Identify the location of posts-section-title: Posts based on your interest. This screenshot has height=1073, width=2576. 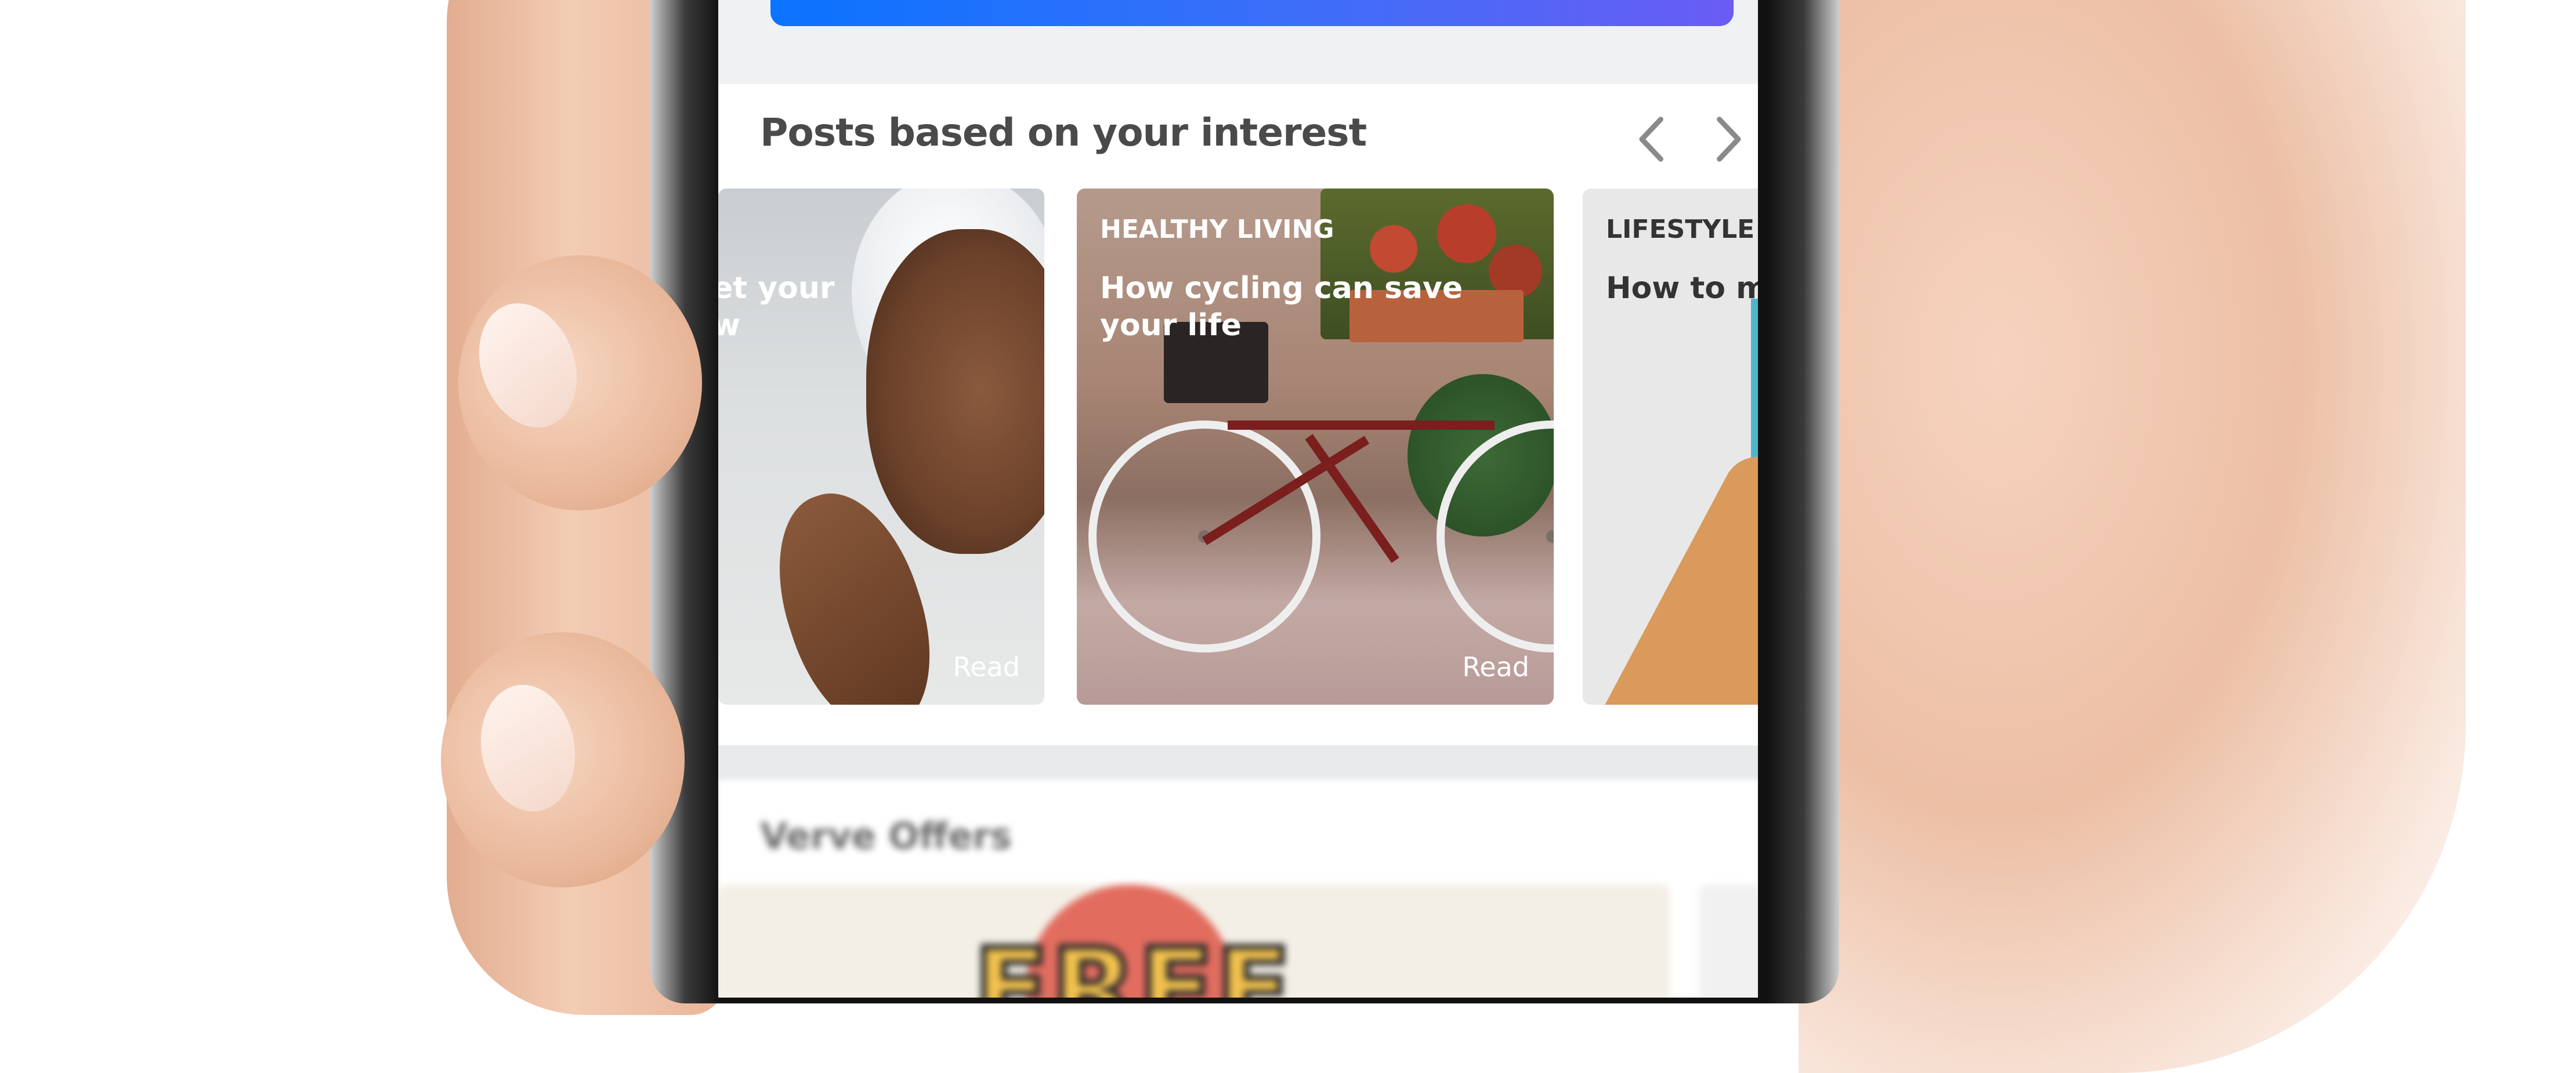
(1063, 132).